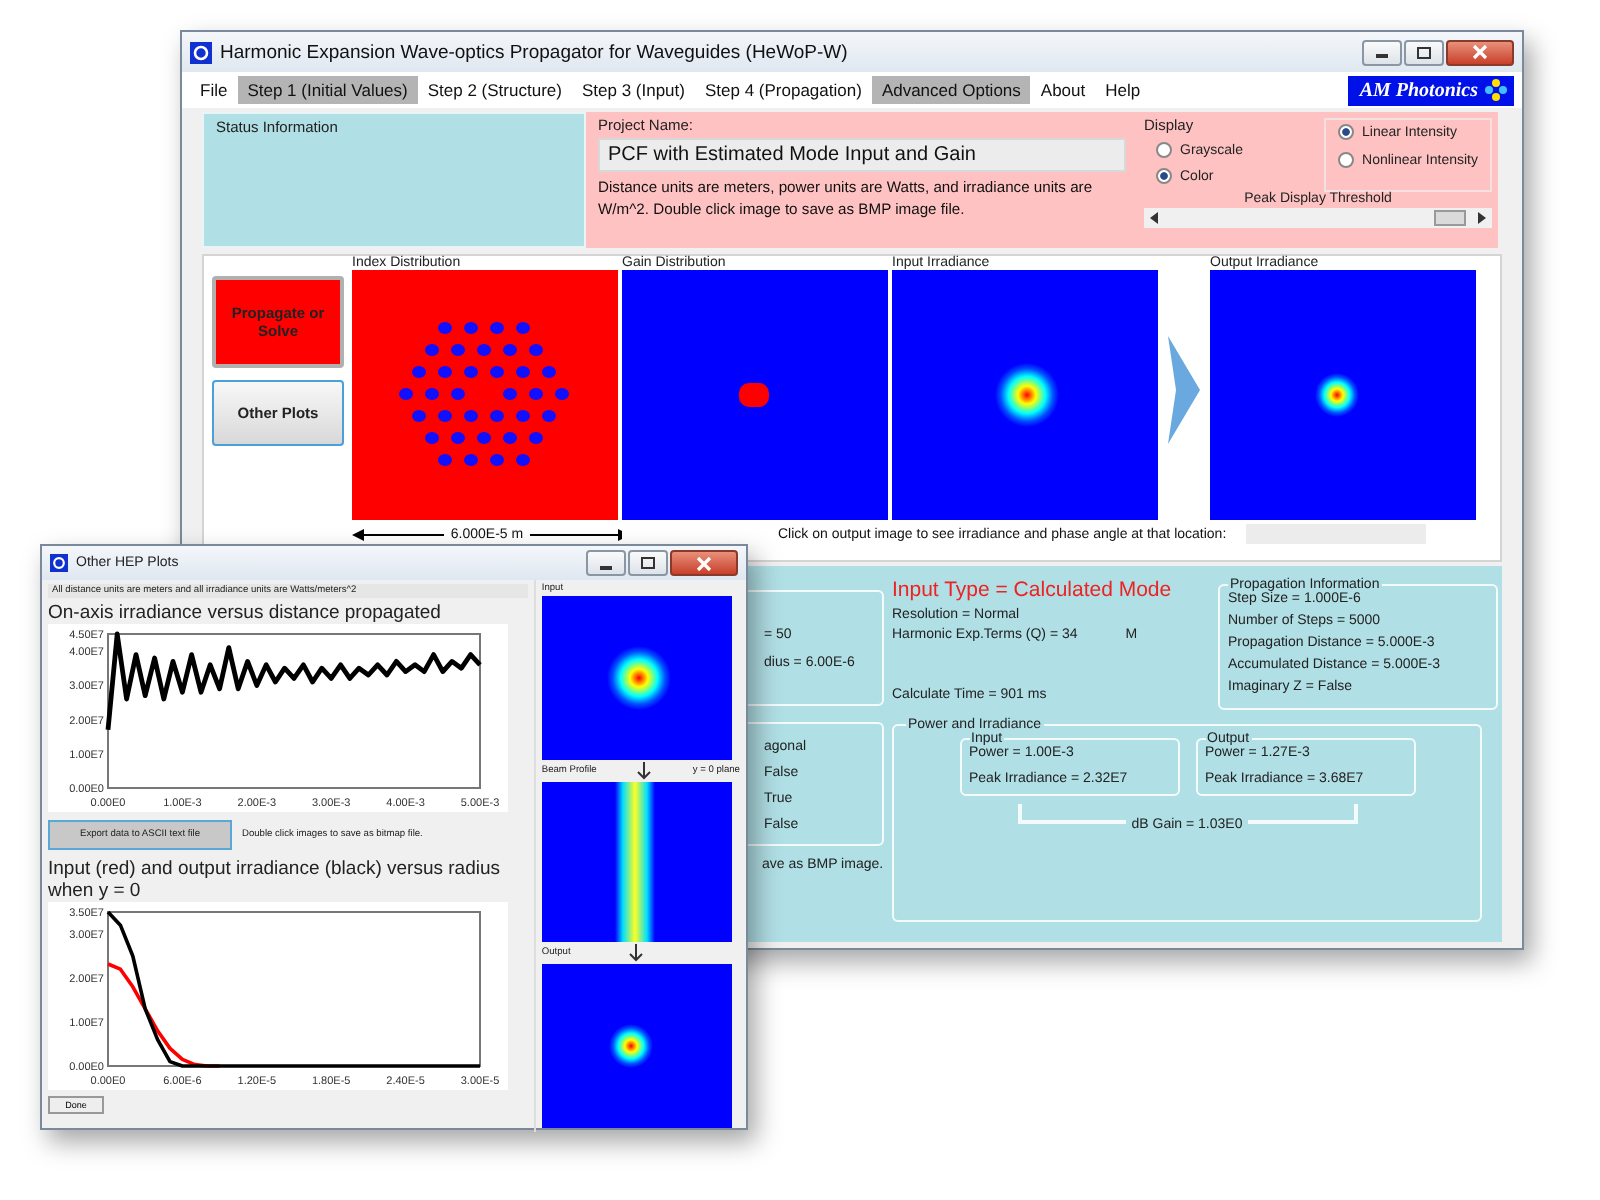 This screenshot has height=1200, width=1600. What do you see at coordinates (1063, 90) in the screenshot?
I see `menu-item: About` at bounding box center [1063, 90].